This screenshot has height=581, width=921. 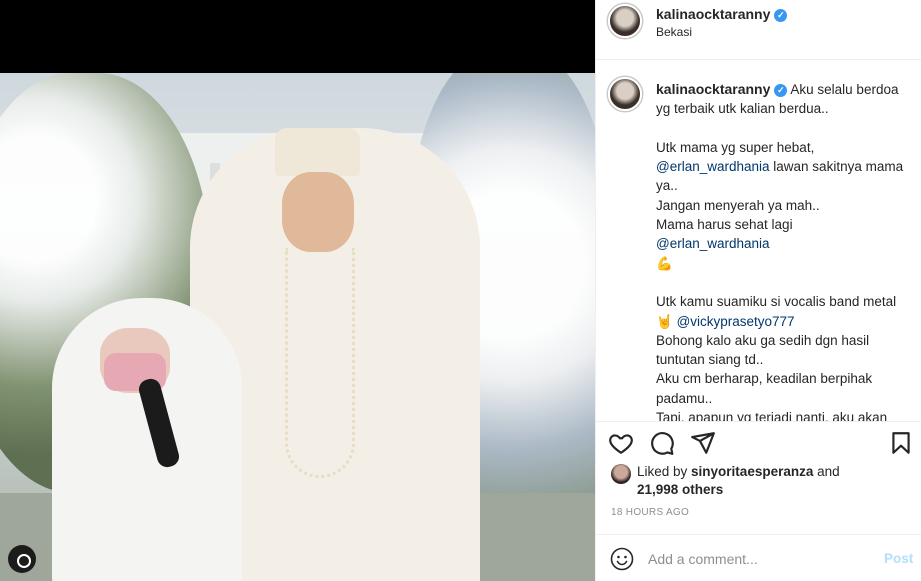 I want to click on liked-by-suffix: and, so click(x=826, y=471).